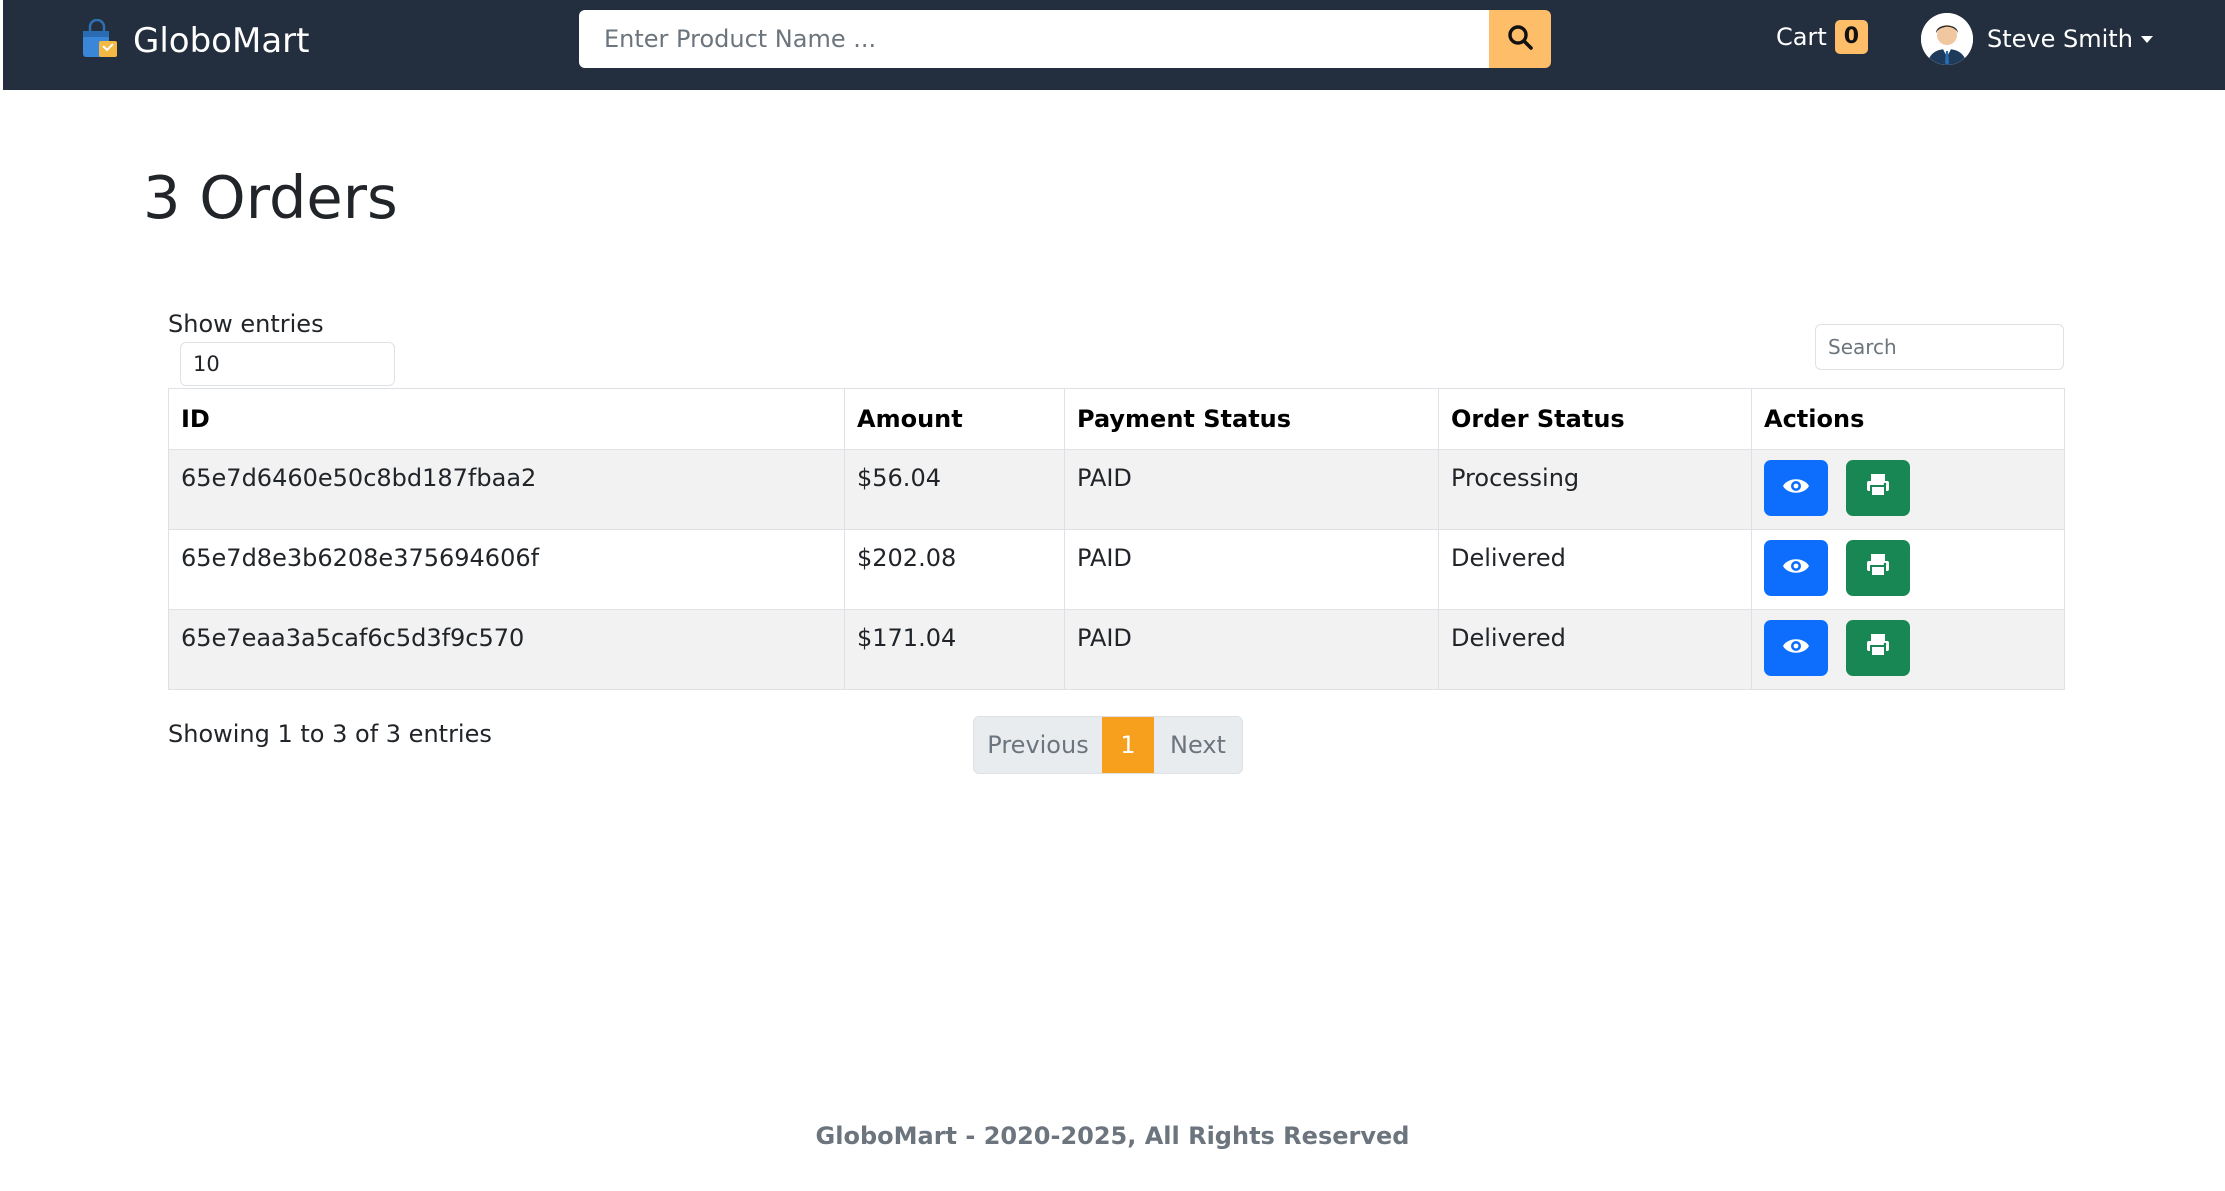 Image resolution: width=2225 pixels, height=1191 pixels. What do you see at coordinates (506, 649) in the screenshot?
I see `order-id: 65e7eaa3a5caf6c5d3f9c570` at bounding box center [506, 649].